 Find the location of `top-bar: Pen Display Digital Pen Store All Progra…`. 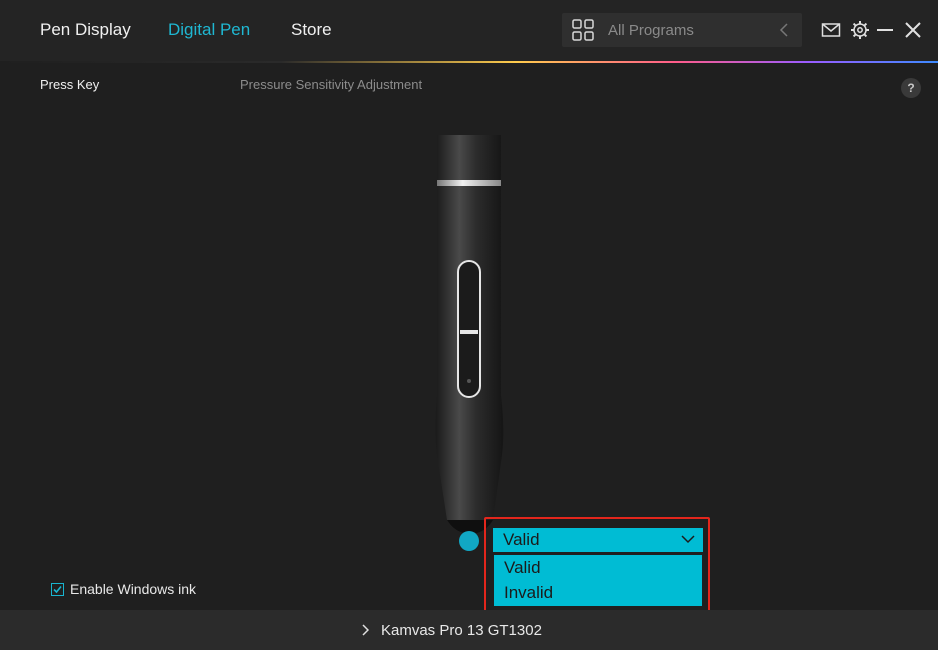

top-bar: Pen Display Digital Pen Store All Progra… is located at coordinates (469, 31).